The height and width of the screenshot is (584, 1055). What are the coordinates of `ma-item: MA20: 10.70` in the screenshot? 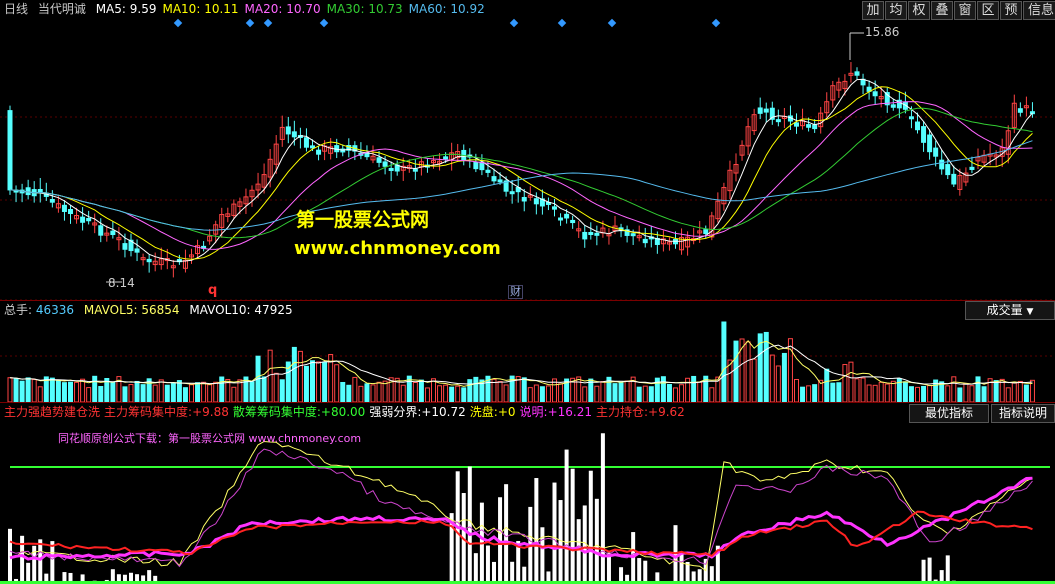 It's located at (282, 9).